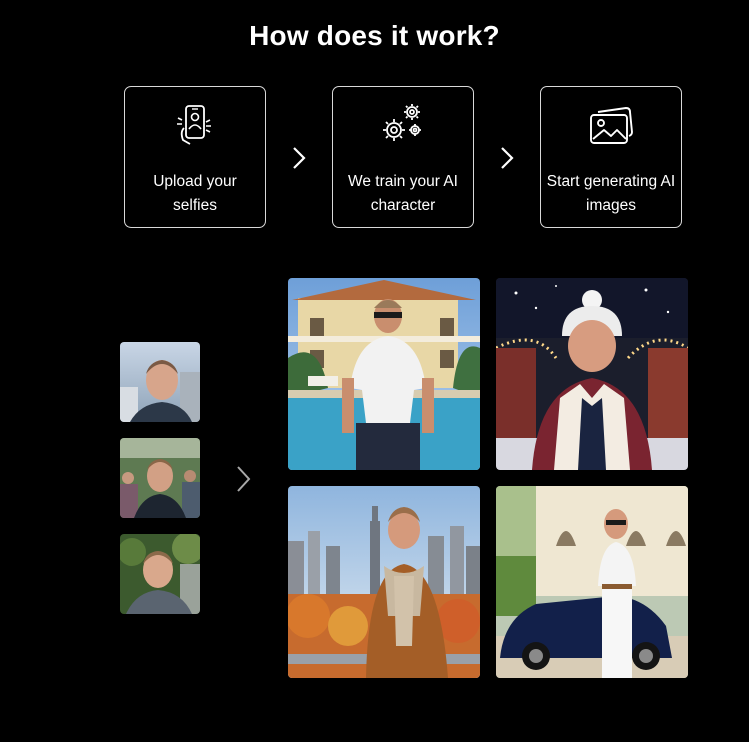  Describe the element at coordinates (402, 122) in the screenshot. I see `gears-icon` at that location.